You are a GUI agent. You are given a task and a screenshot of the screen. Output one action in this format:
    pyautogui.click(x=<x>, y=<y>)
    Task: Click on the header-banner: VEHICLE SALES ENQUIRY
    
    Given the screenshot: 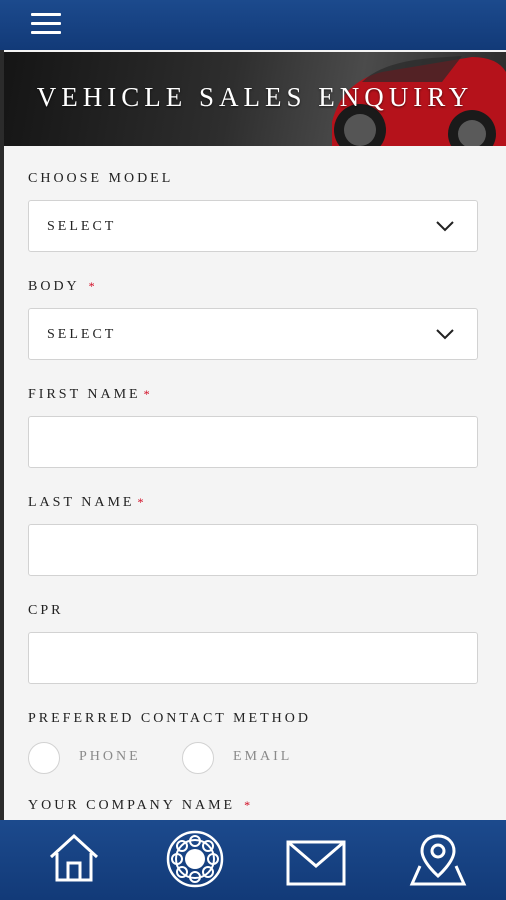 What is the action you would take?
    pyautogui.click(x=255, y=99)
    